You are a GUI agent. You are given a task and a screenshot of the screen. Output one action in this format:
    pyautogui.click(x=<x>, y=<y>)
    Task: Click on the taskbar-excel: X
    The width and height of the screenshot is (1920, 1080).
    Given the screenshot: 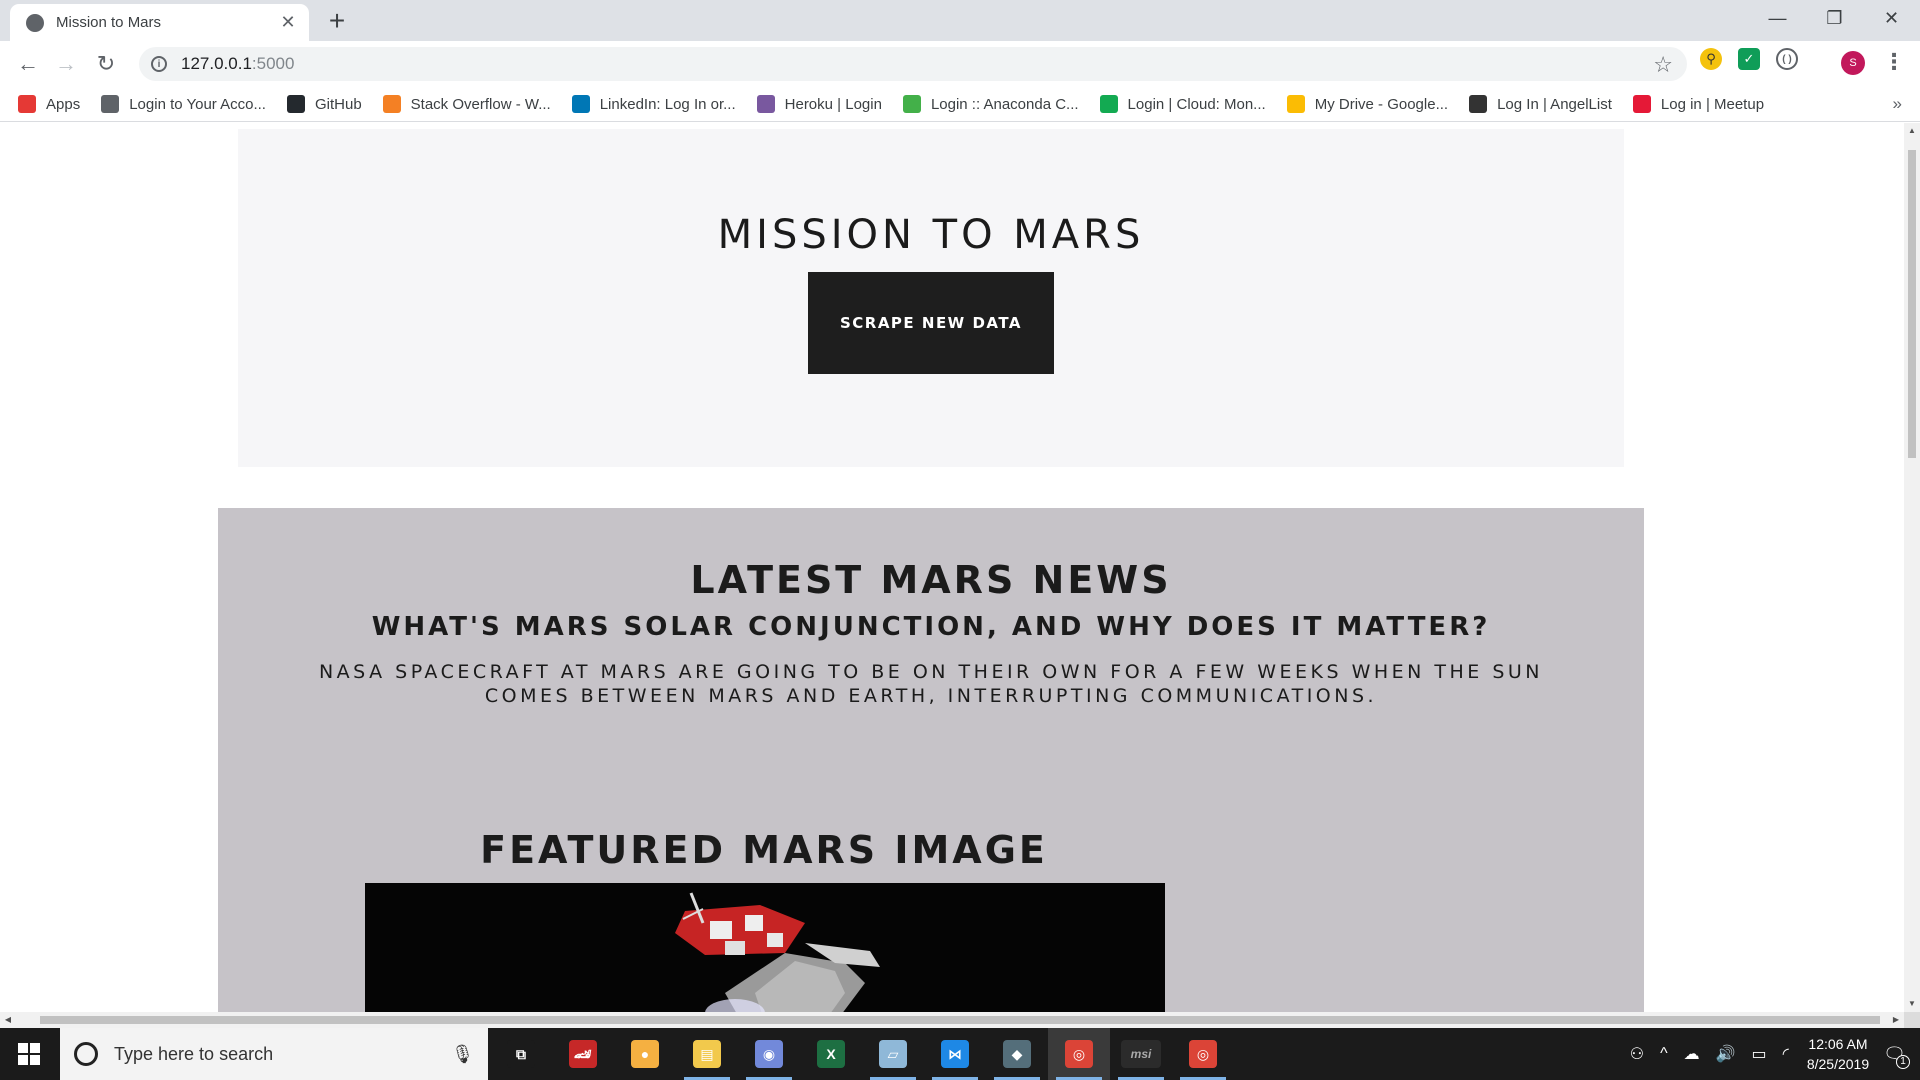 What is the action you would take?
    pyautogui.click(x=831, y=1054)
    